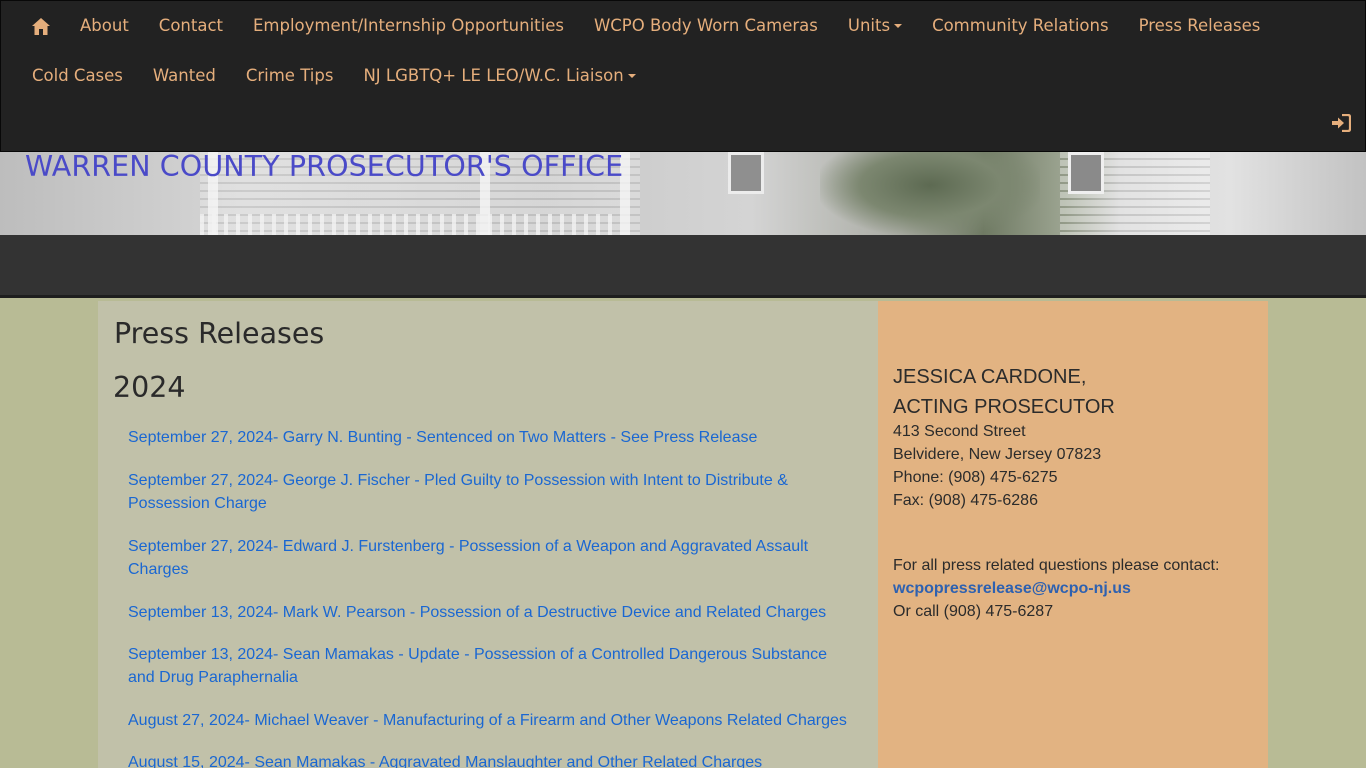 Image resolution: width=1366 pixels, height=768 pixels. What do you see at coordinates (1004, 407) in the screenshot?
I see `prosecutor-title: ACTING PROSECUTOR` at bounding box center [1004, 407].